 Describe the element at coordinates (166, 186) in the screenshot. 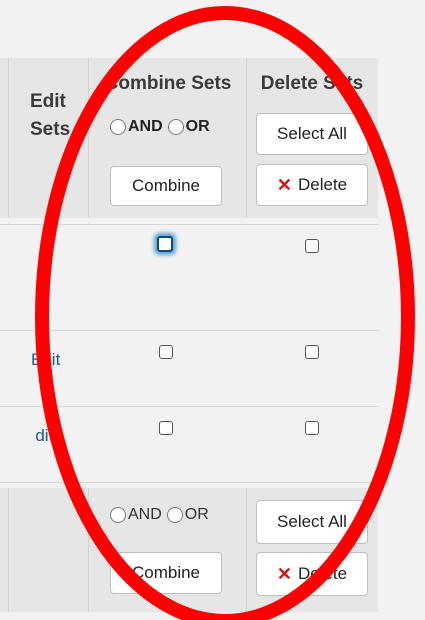

I see `combine-button: Combine` at that location.